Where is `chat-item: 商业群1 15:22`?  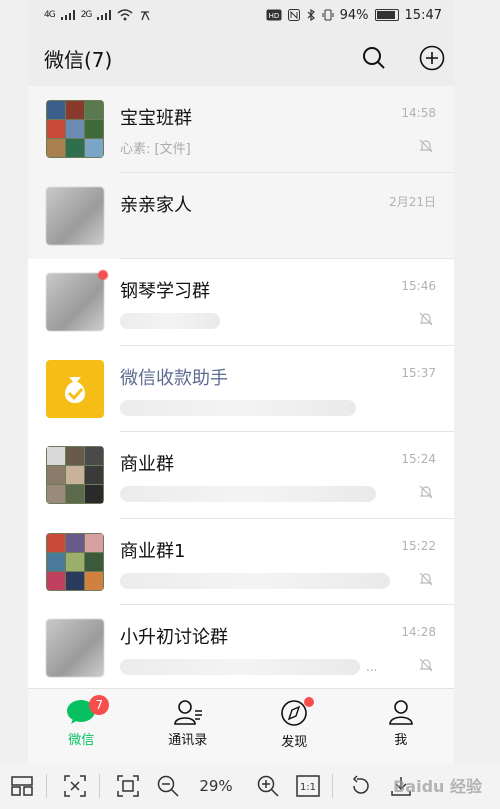
chat-item: 商业群1 15:22 is located at coordinates (241, 561).